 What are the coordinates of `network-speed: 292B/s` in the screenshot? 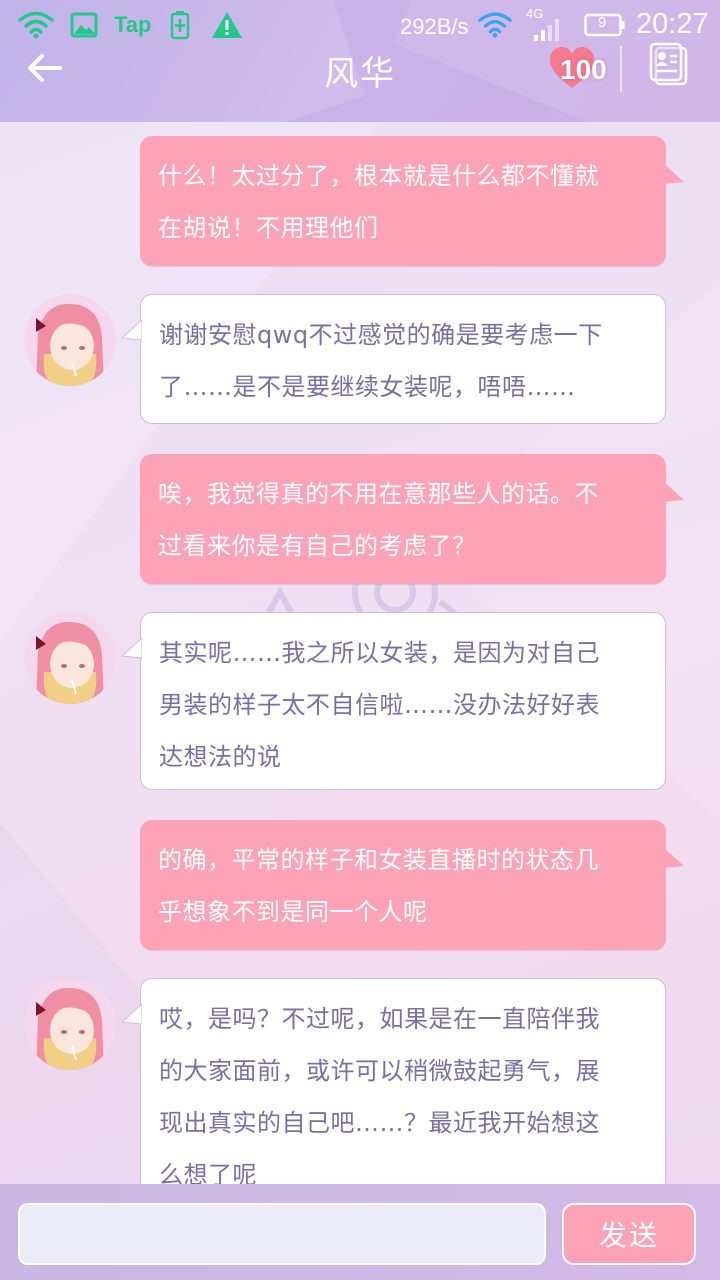 It's located at (434, 26).